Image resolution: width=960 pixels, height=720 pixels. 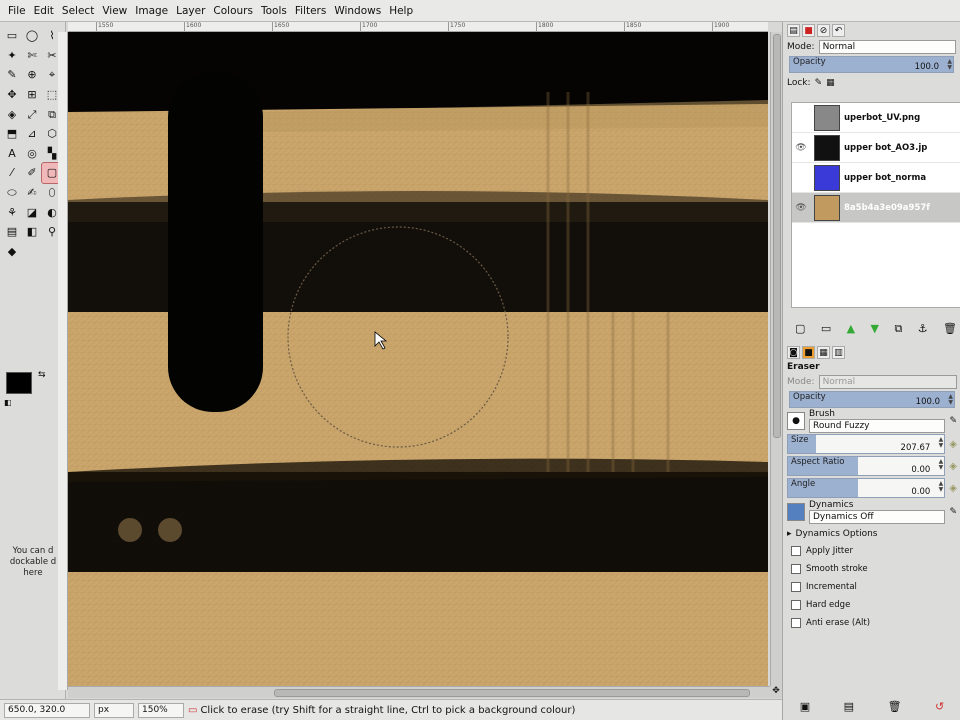 I want to click on layer-row: uperbot_UV.png, so click(x=876, y=118).